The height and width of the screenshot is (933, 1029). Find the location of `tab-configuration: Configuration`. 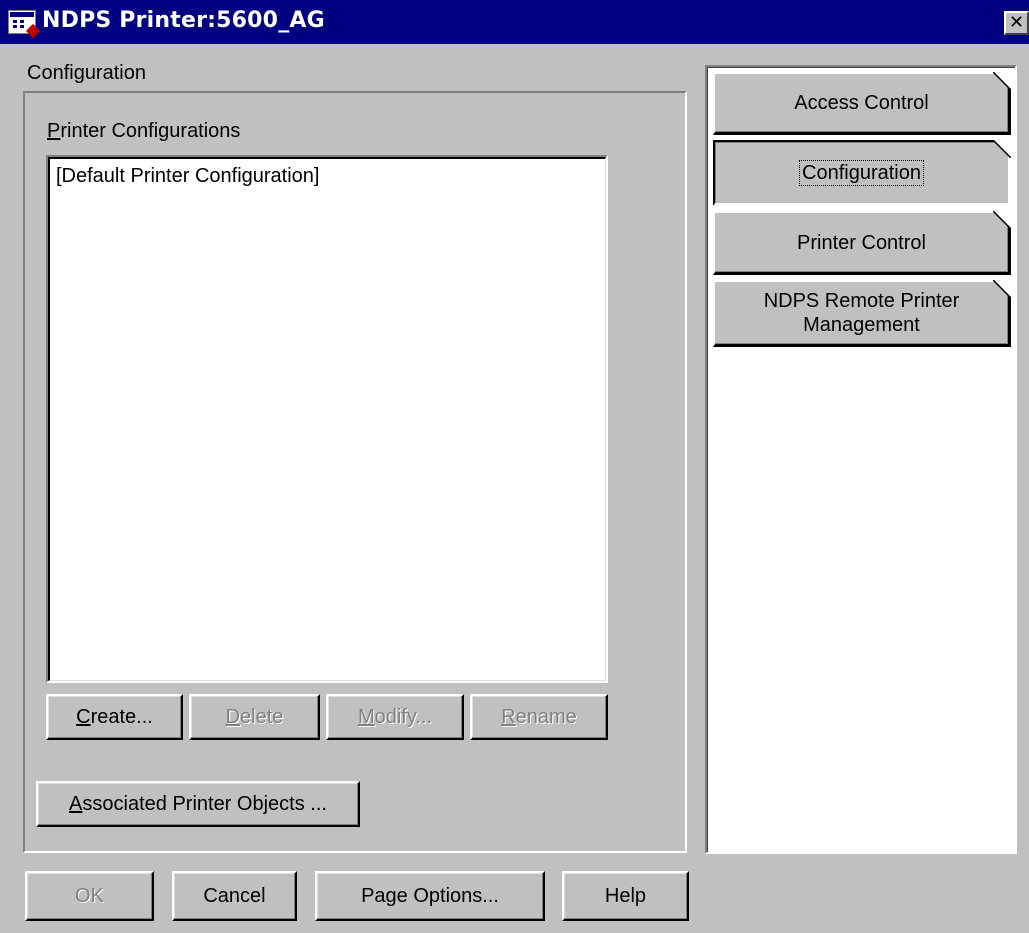

tab-configuration: Configuration is located at coordinates (862, 173).